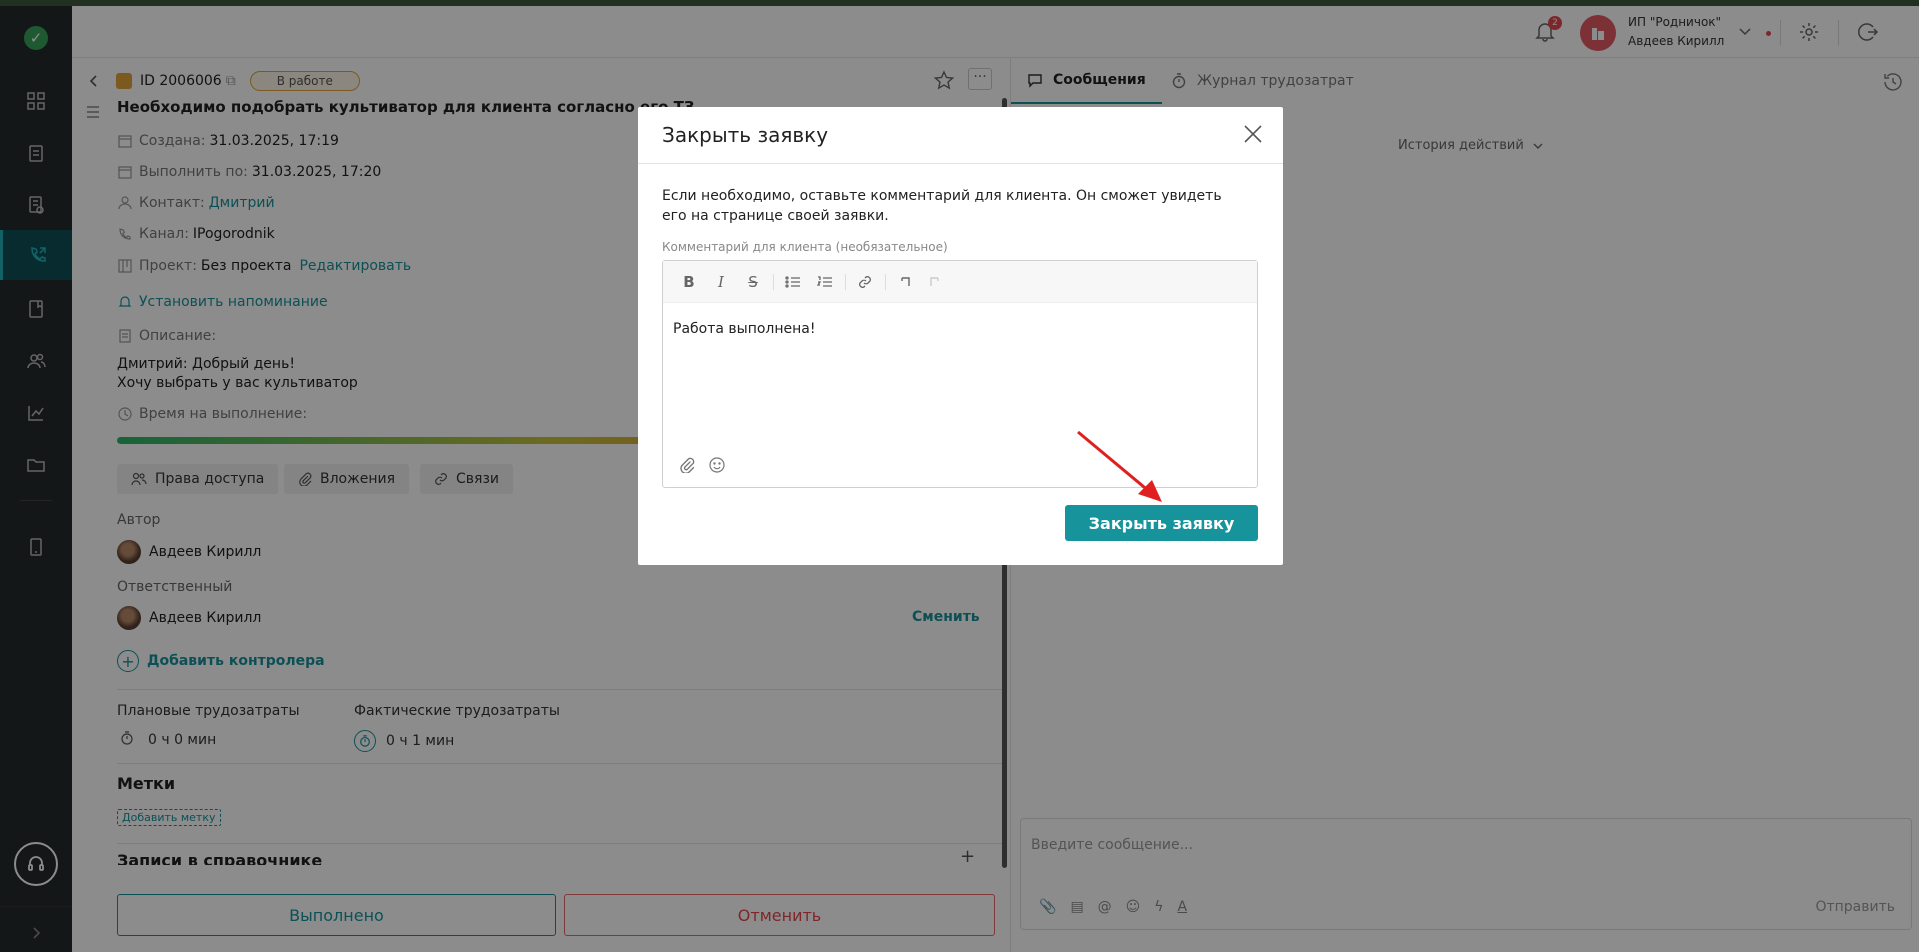 This screenshot has width=1919, height=952. I want to click on numbered-list-icon, so click(825, 282).